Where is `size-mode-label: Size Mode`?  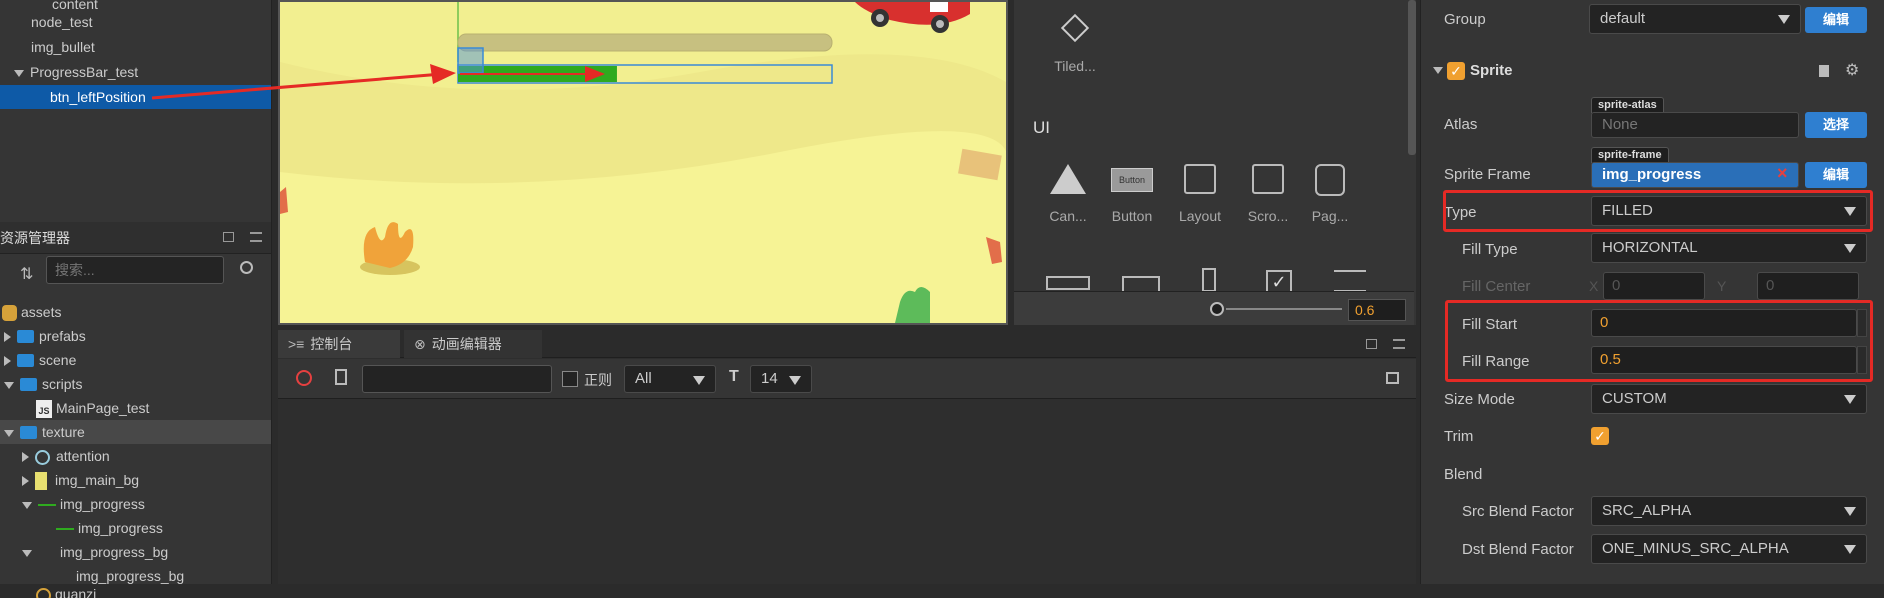
size-mode-label: Size Mode is located at coordinates (1479, 399).